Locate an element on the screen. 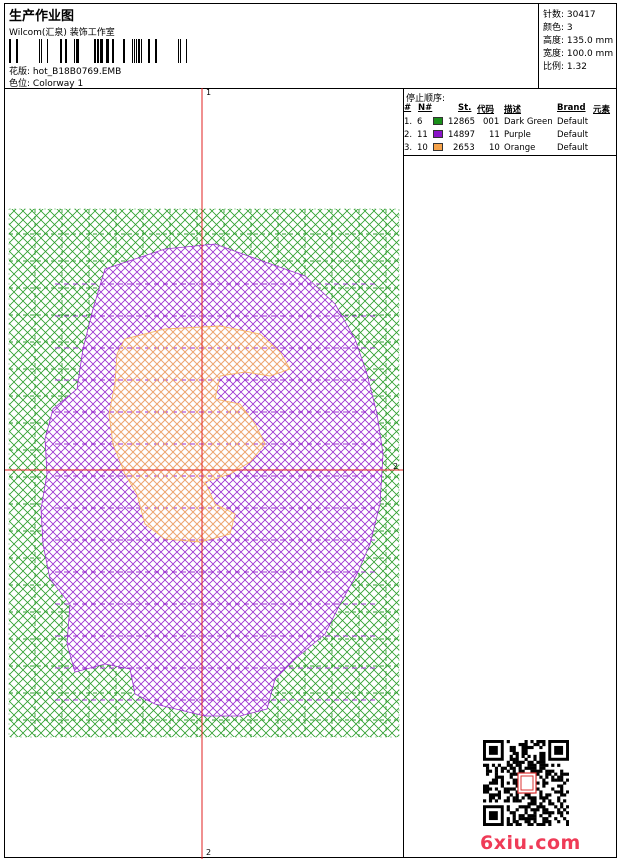 The width and height of the screenshot is (620, 860). row-desc: Orange is located at coordinates (520, 148).